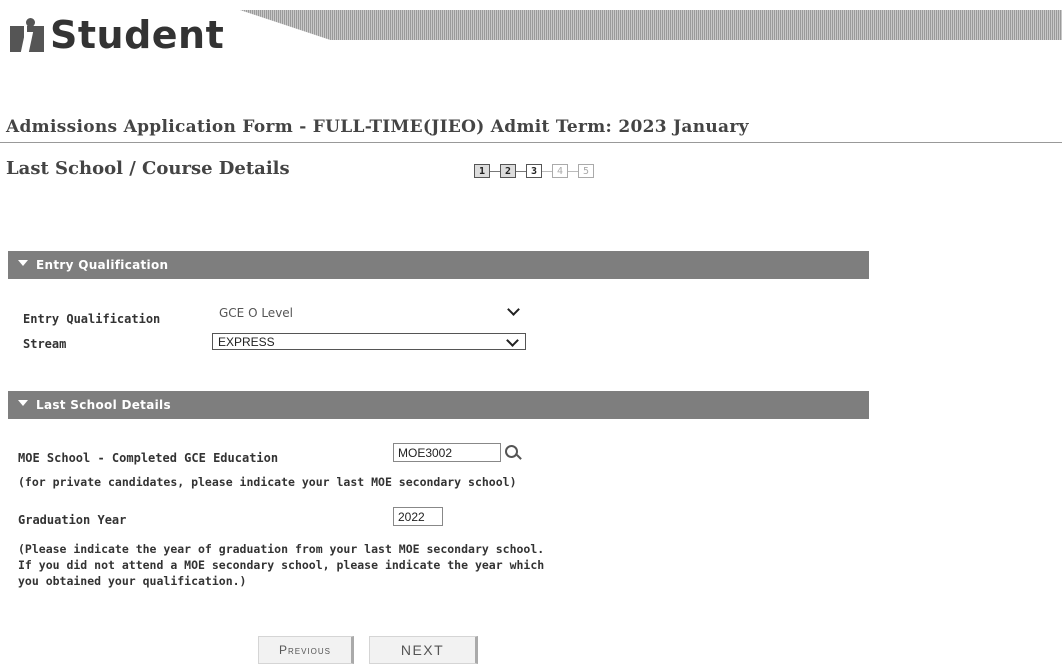 The height and width of the screenshot is (664, 1062). Describe the element at coordinates (256, 313) in the screenshot. I see `entry-qualification-value: GCE O Level` at that location.